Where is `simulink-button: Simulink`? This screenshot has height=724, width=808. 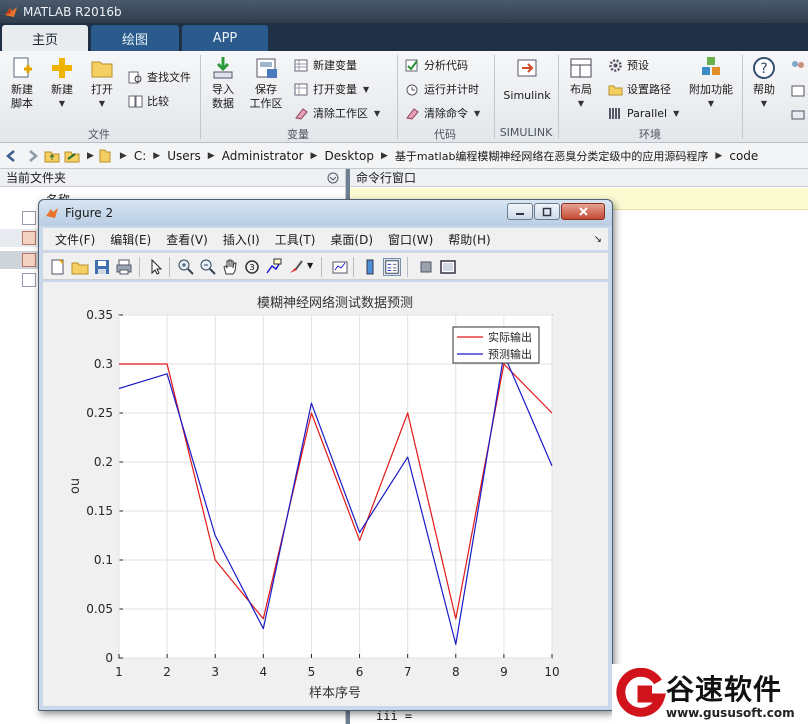 simulink-button: Simulink is located at coordinates (527, 79).